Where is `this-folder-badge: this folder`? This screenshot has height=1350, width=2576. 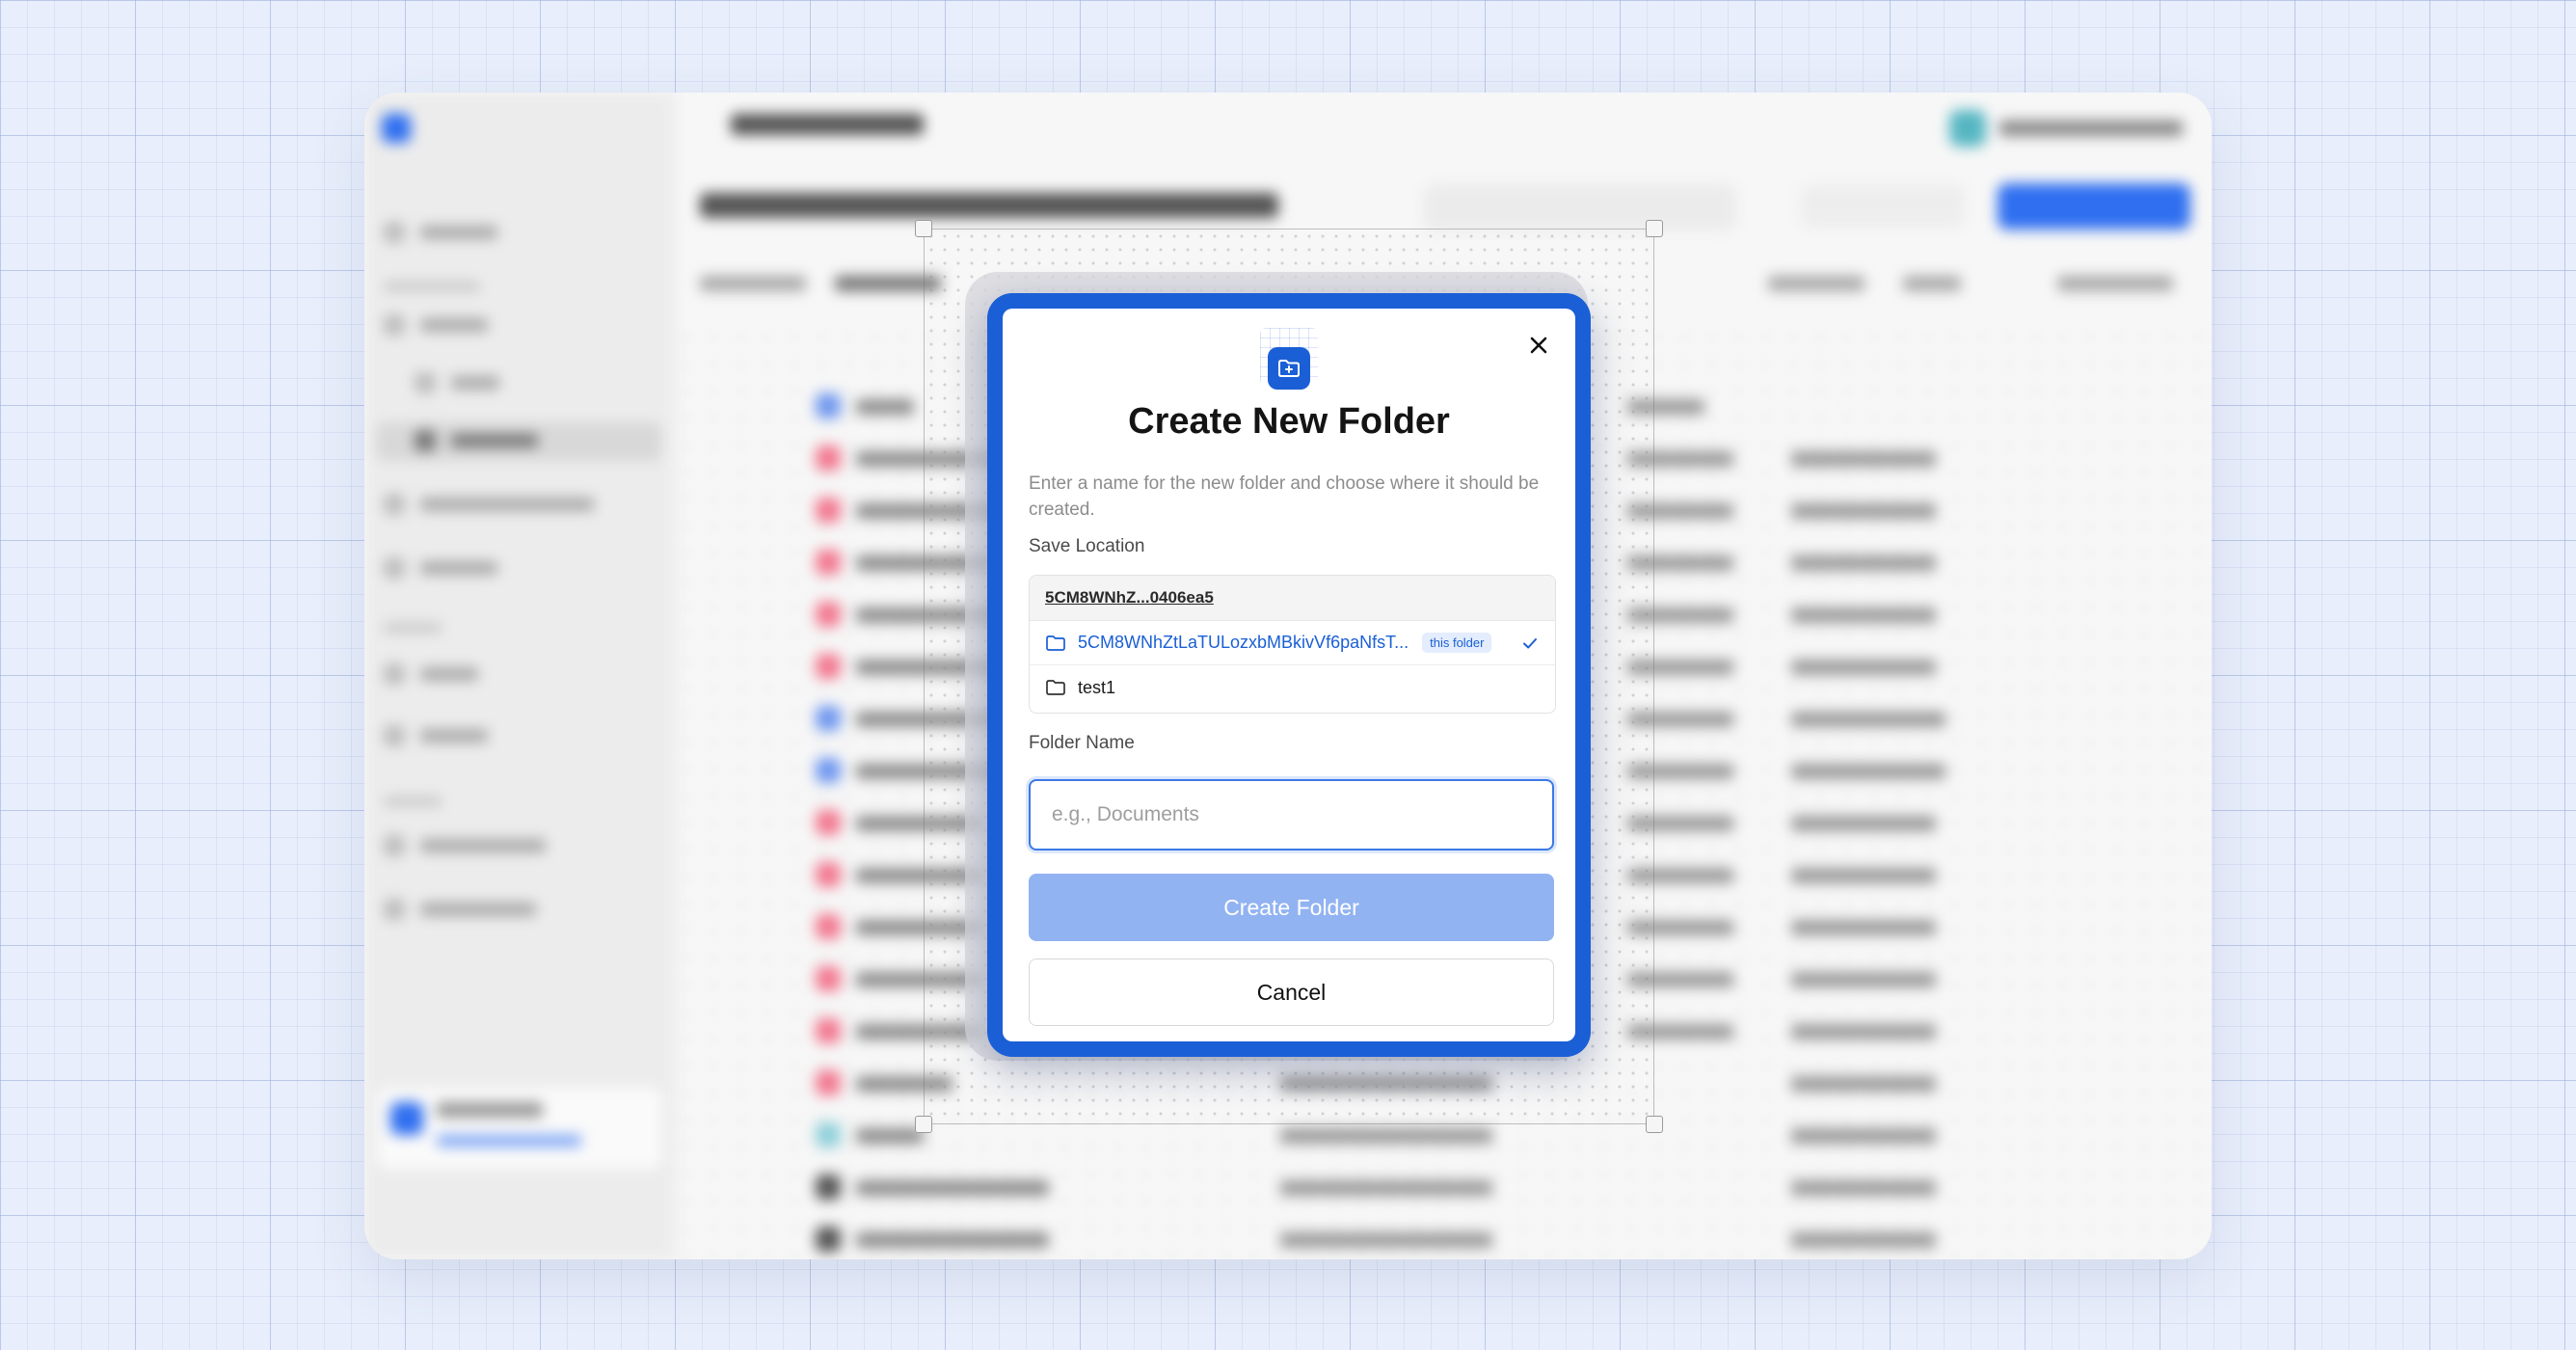 this-folder-badge: this folder is located at coordinates (1457, 643).